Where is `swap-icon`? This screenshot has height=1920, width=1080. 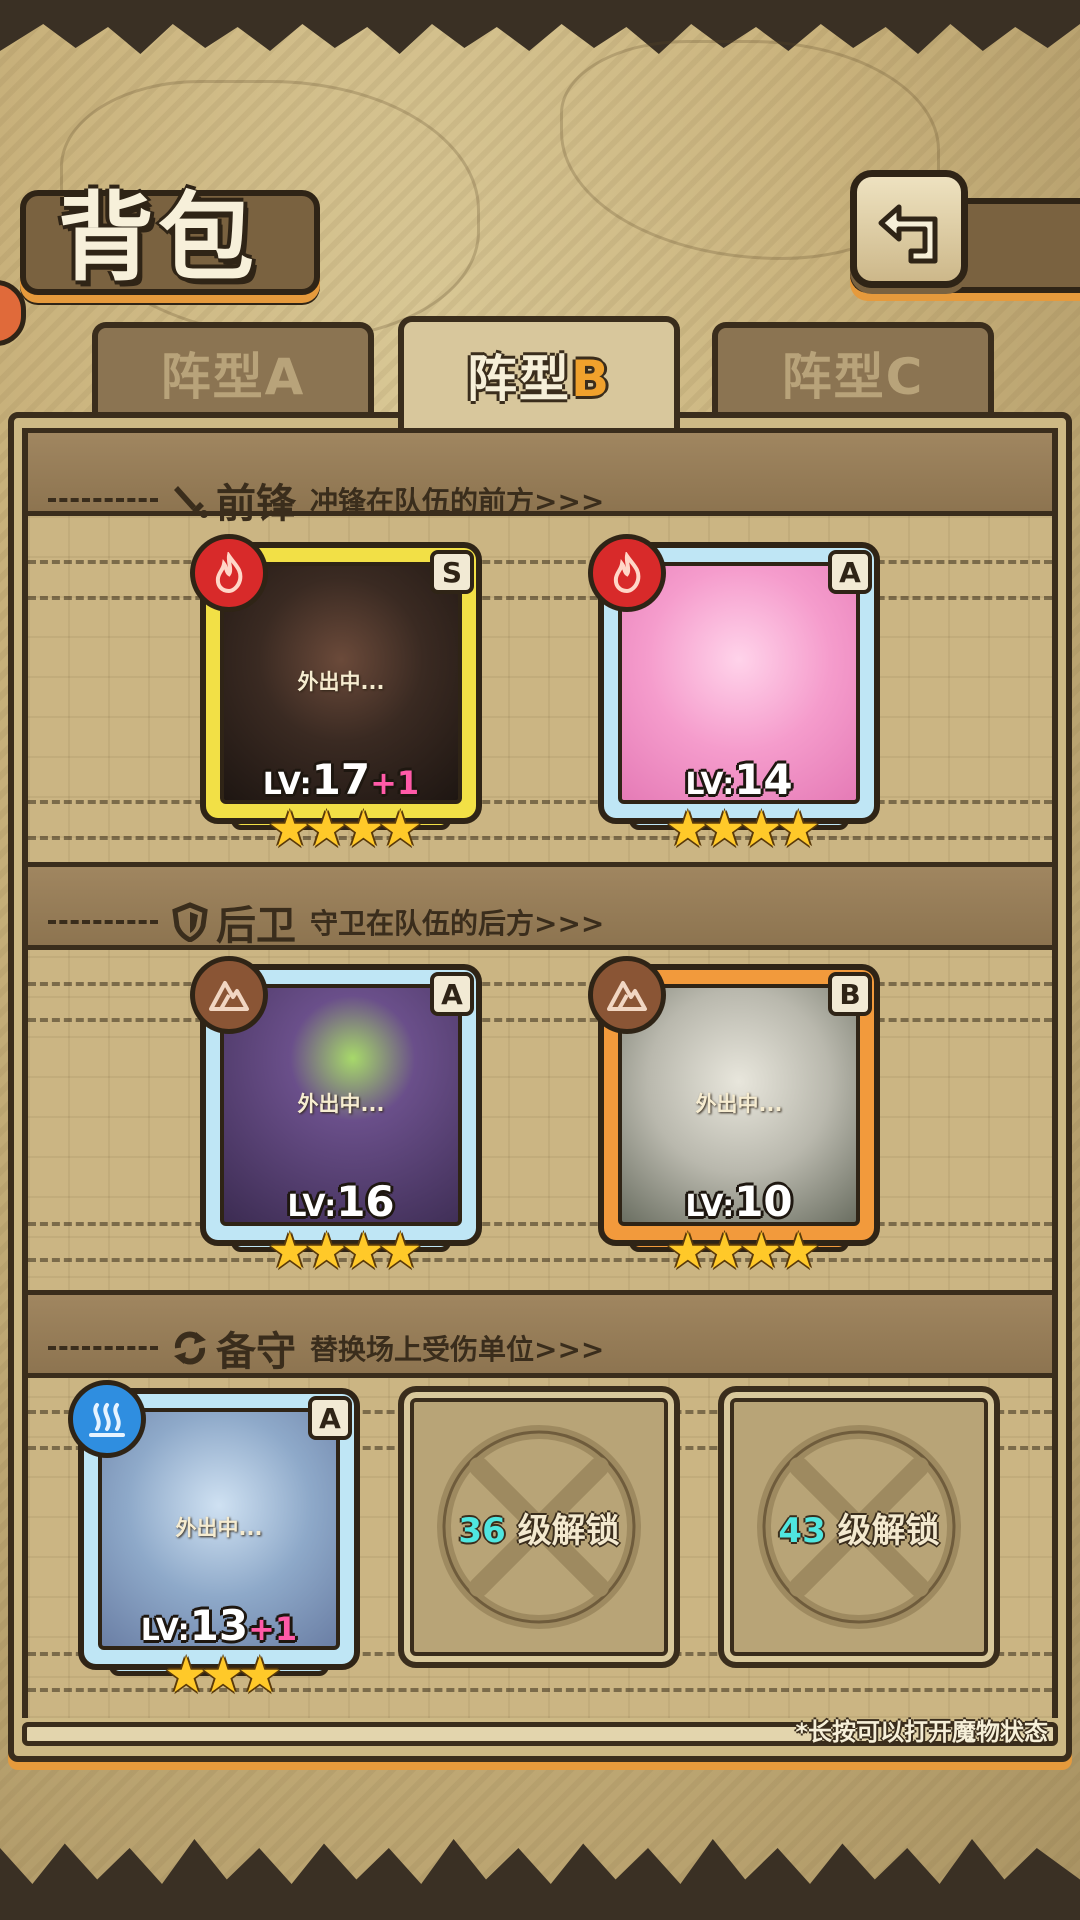 swap-icon is located at coordinates (190, 1348).